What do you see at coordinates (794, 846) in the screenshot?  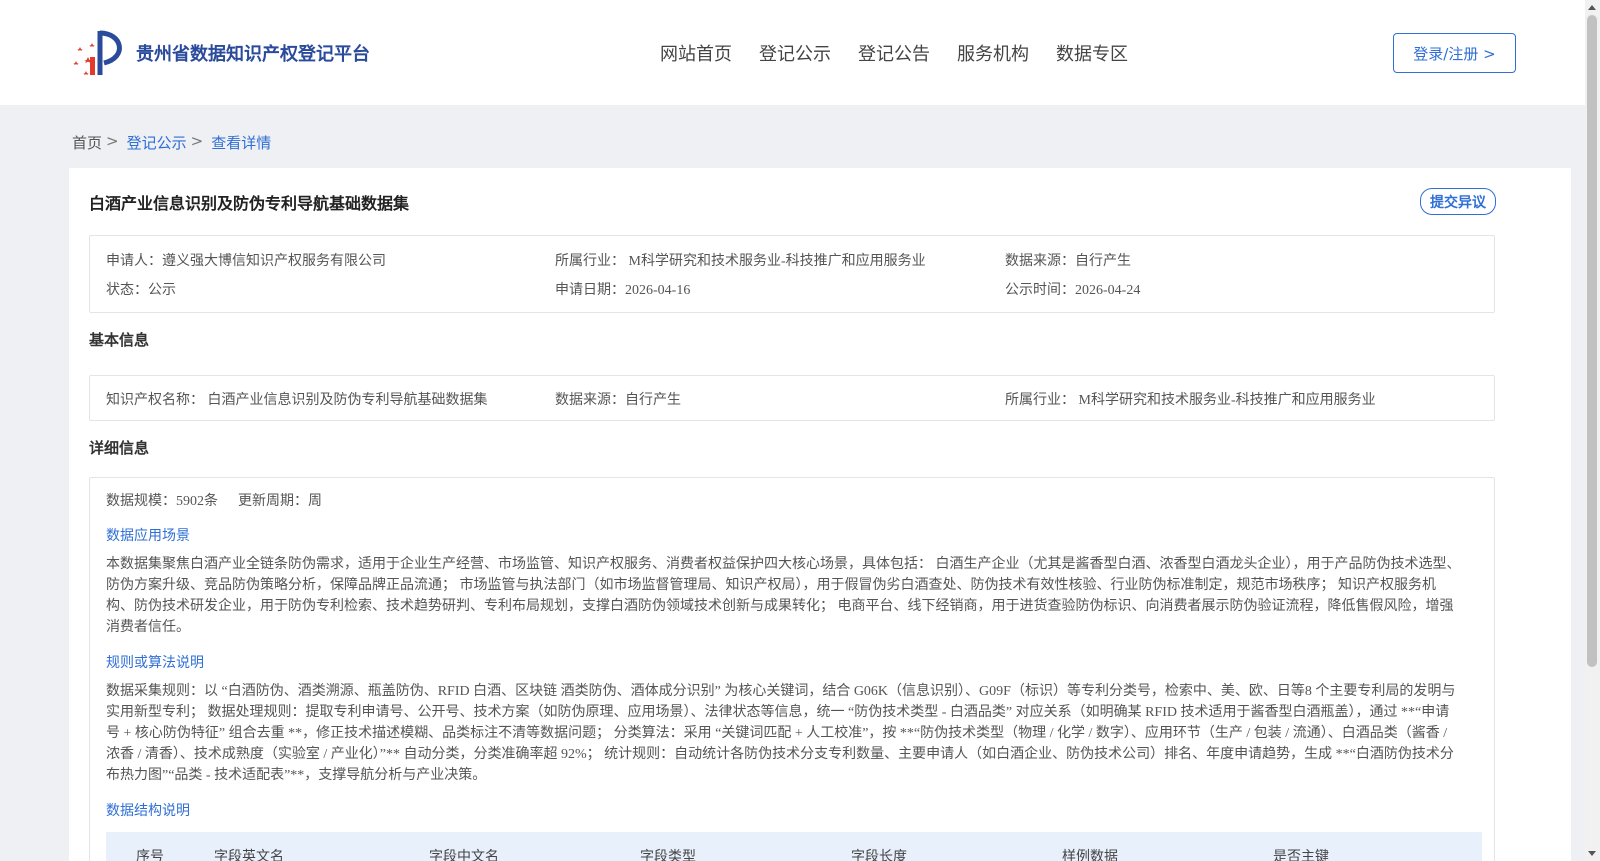 I see `structure-table-header: 序号 字段英文名 字段中文名 字段类型 字段长度 样例数据 是否主键` at bounding box center [794, 846].